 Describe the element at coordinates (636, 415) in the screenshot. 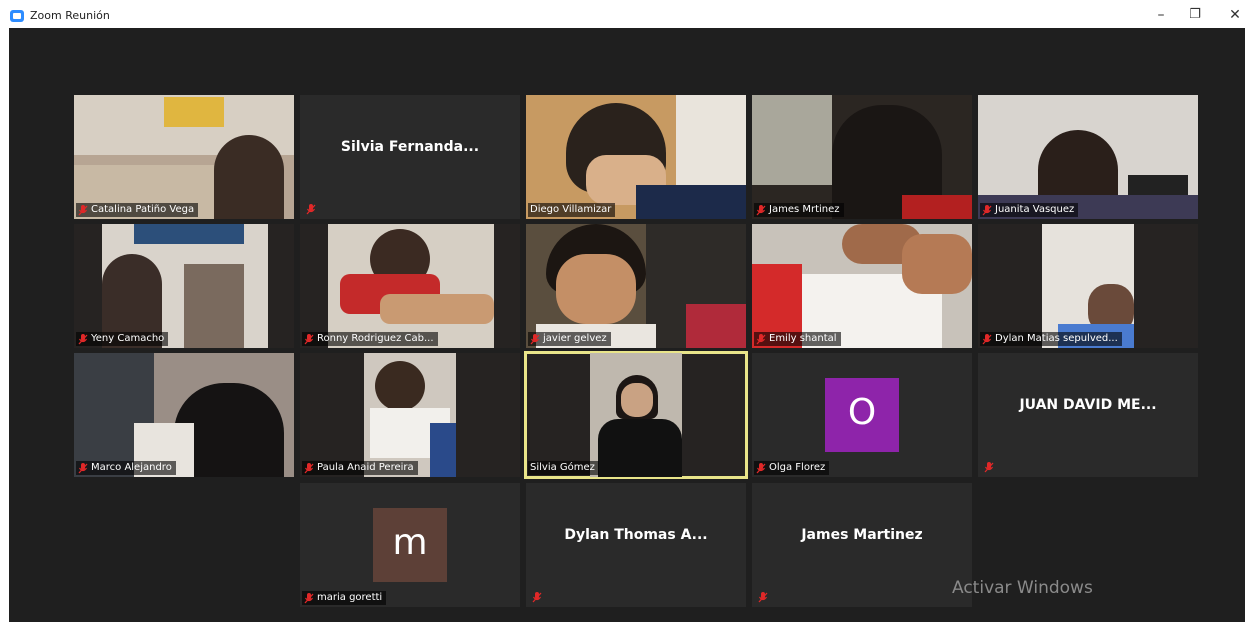

I see `participant-tile-active-speaker: Silvia Gómez` at that location.